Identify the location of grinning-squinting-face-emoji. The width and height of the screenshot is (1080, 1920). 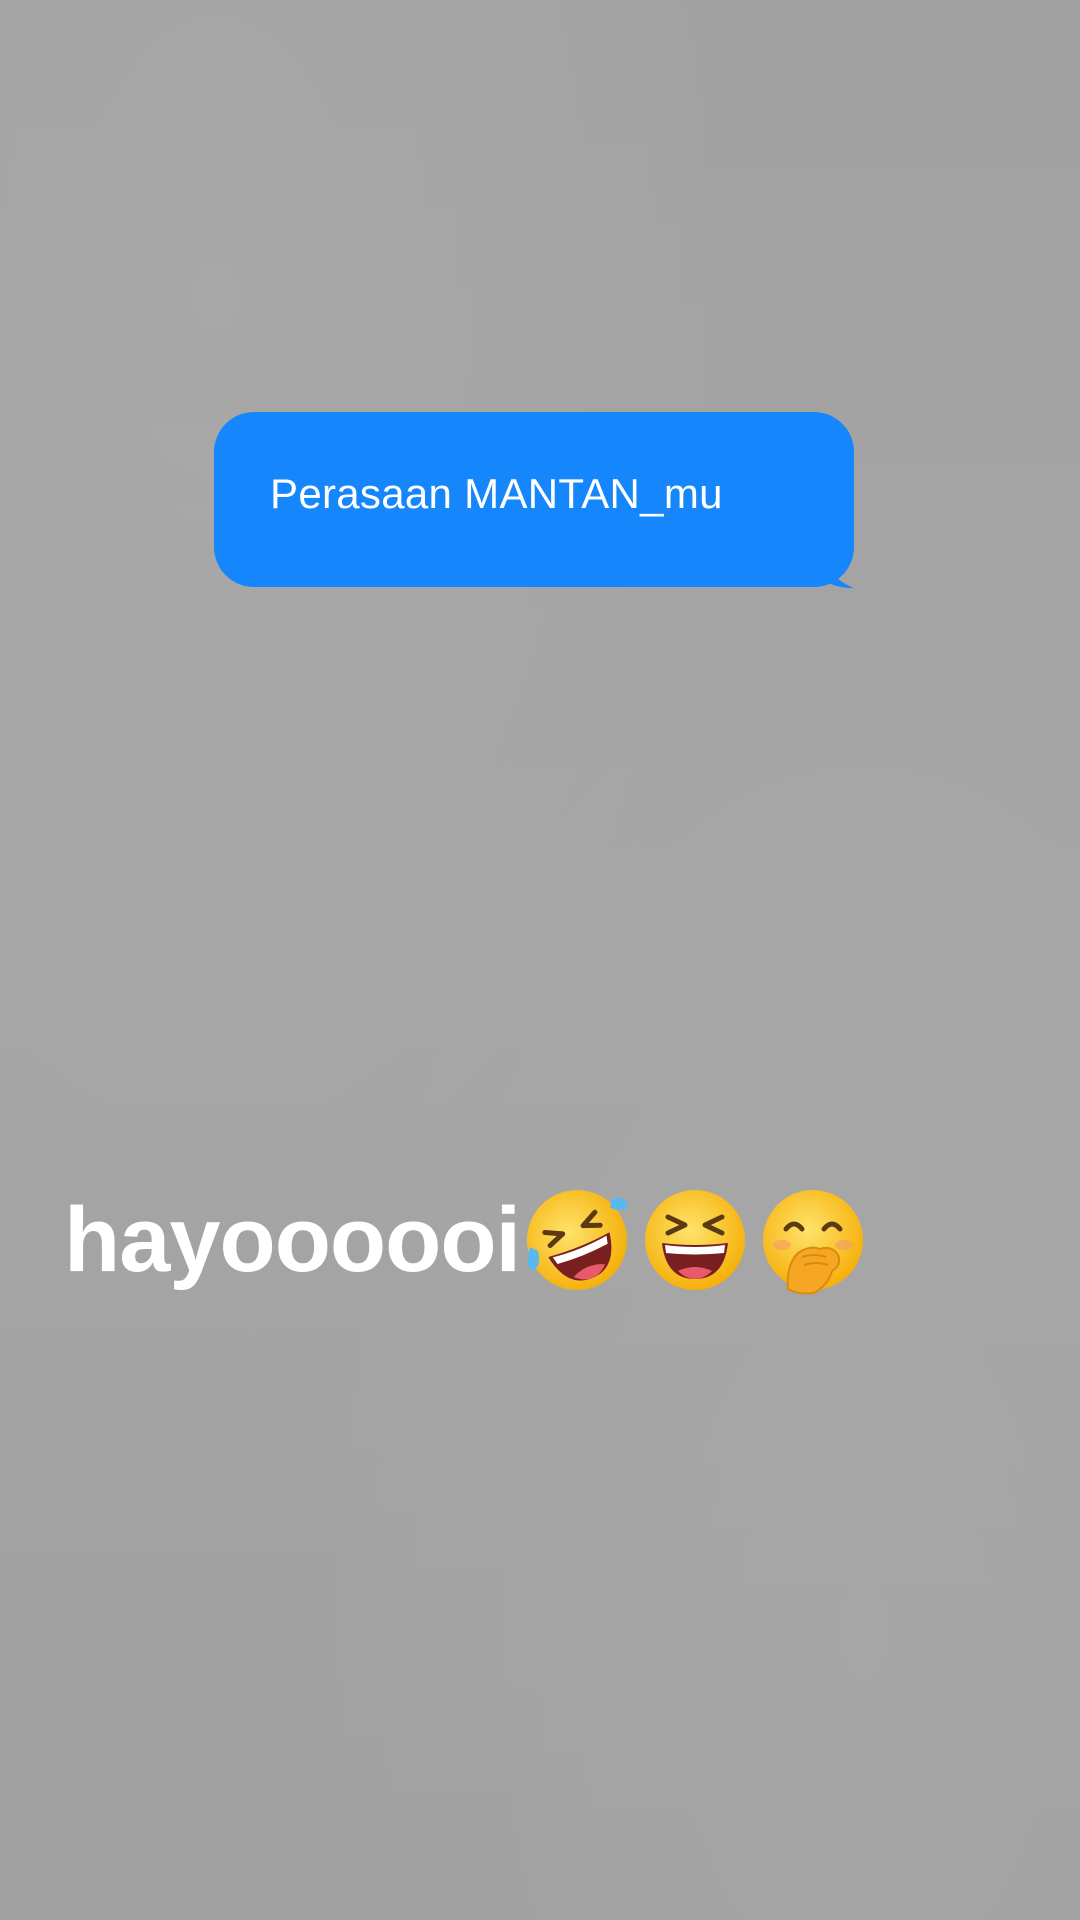
(695, 1240).